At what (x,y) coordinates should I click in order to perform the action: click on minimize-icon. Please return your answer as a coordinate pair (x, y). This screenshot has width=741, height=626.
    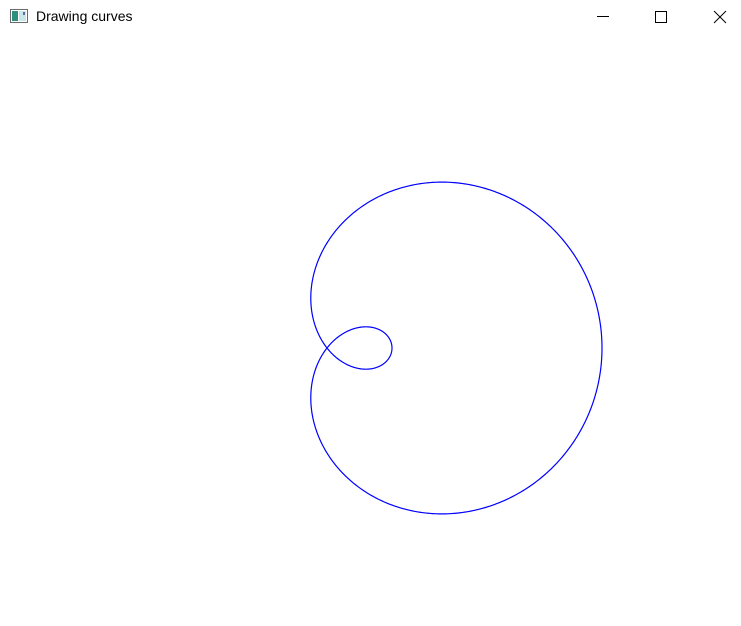
    Looking at the image, I should click on (603, 16).